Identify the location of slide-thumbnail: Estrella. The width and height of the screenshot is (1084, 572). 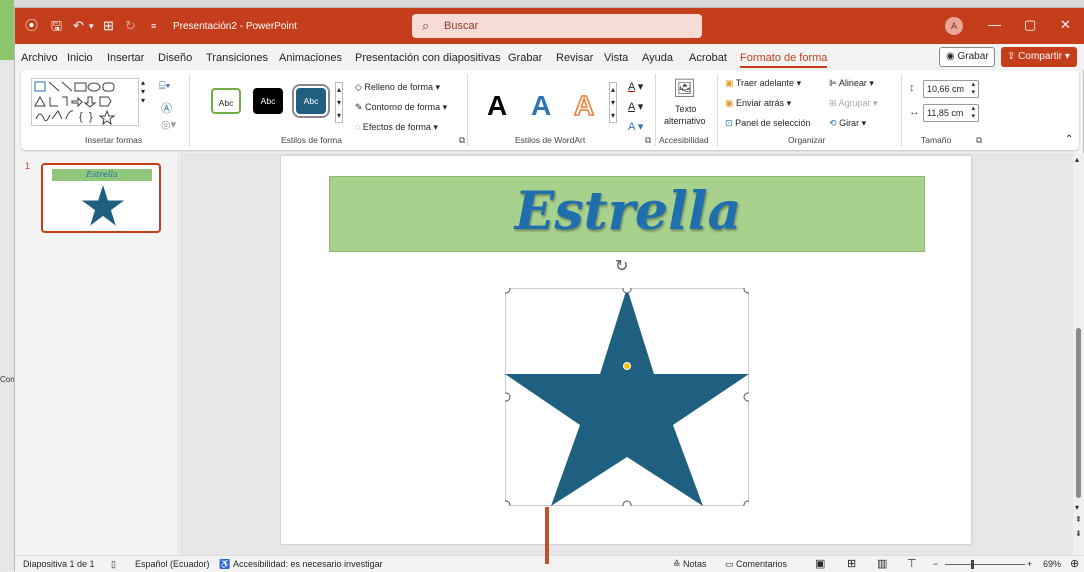
(101, 198).